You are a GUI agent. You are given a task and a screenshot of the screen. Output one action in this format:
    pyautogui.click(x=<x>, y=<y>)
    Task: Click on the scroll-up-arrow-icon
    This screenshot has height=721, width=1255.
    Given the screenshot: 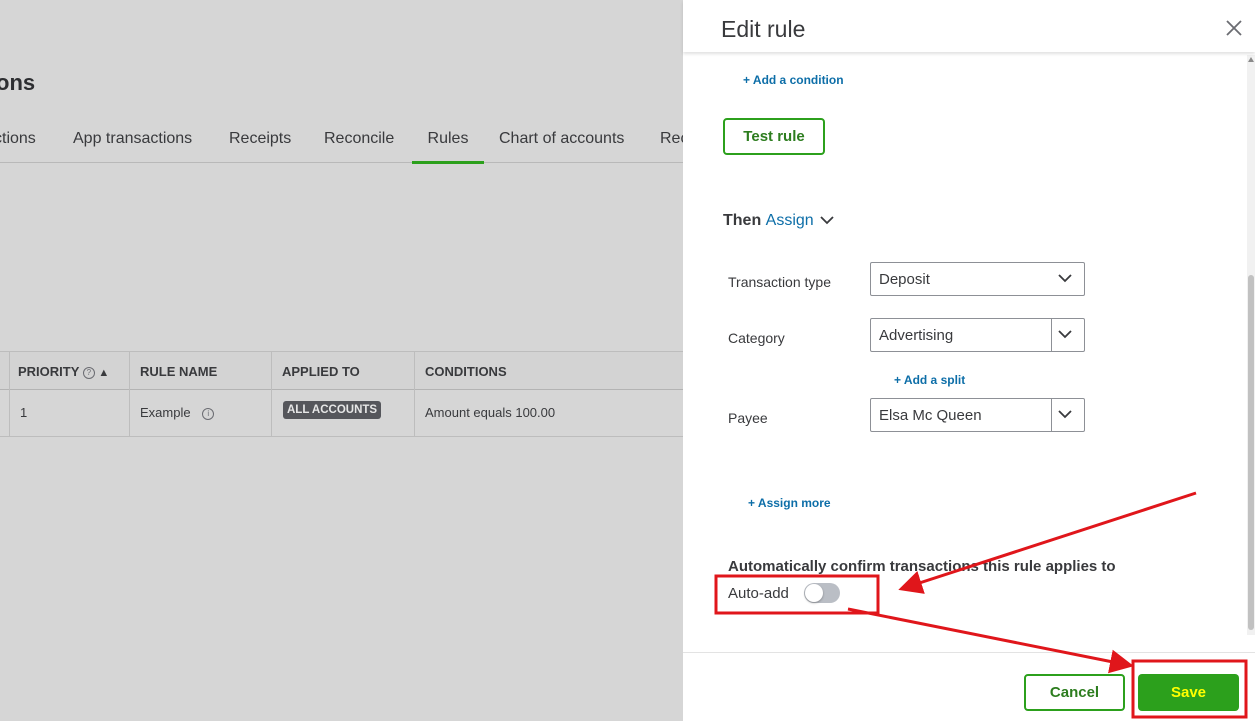 What is the action you would take?
    pyautogui.click(x=1251, y=59)
    